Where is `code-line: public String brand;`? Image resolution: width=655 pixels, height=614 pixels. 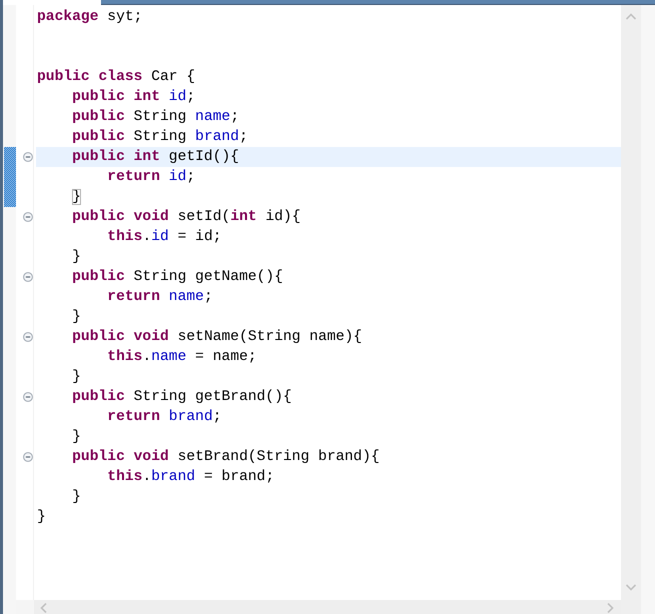
code-line: public String brand; is located at coordinates (160, 137).